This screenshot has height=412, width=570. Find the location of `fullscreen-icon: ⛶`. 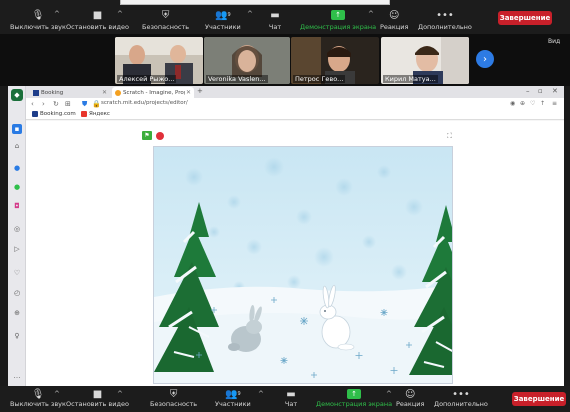

fullscreen-icon: ⛶ is located at coordinates (449, 136).